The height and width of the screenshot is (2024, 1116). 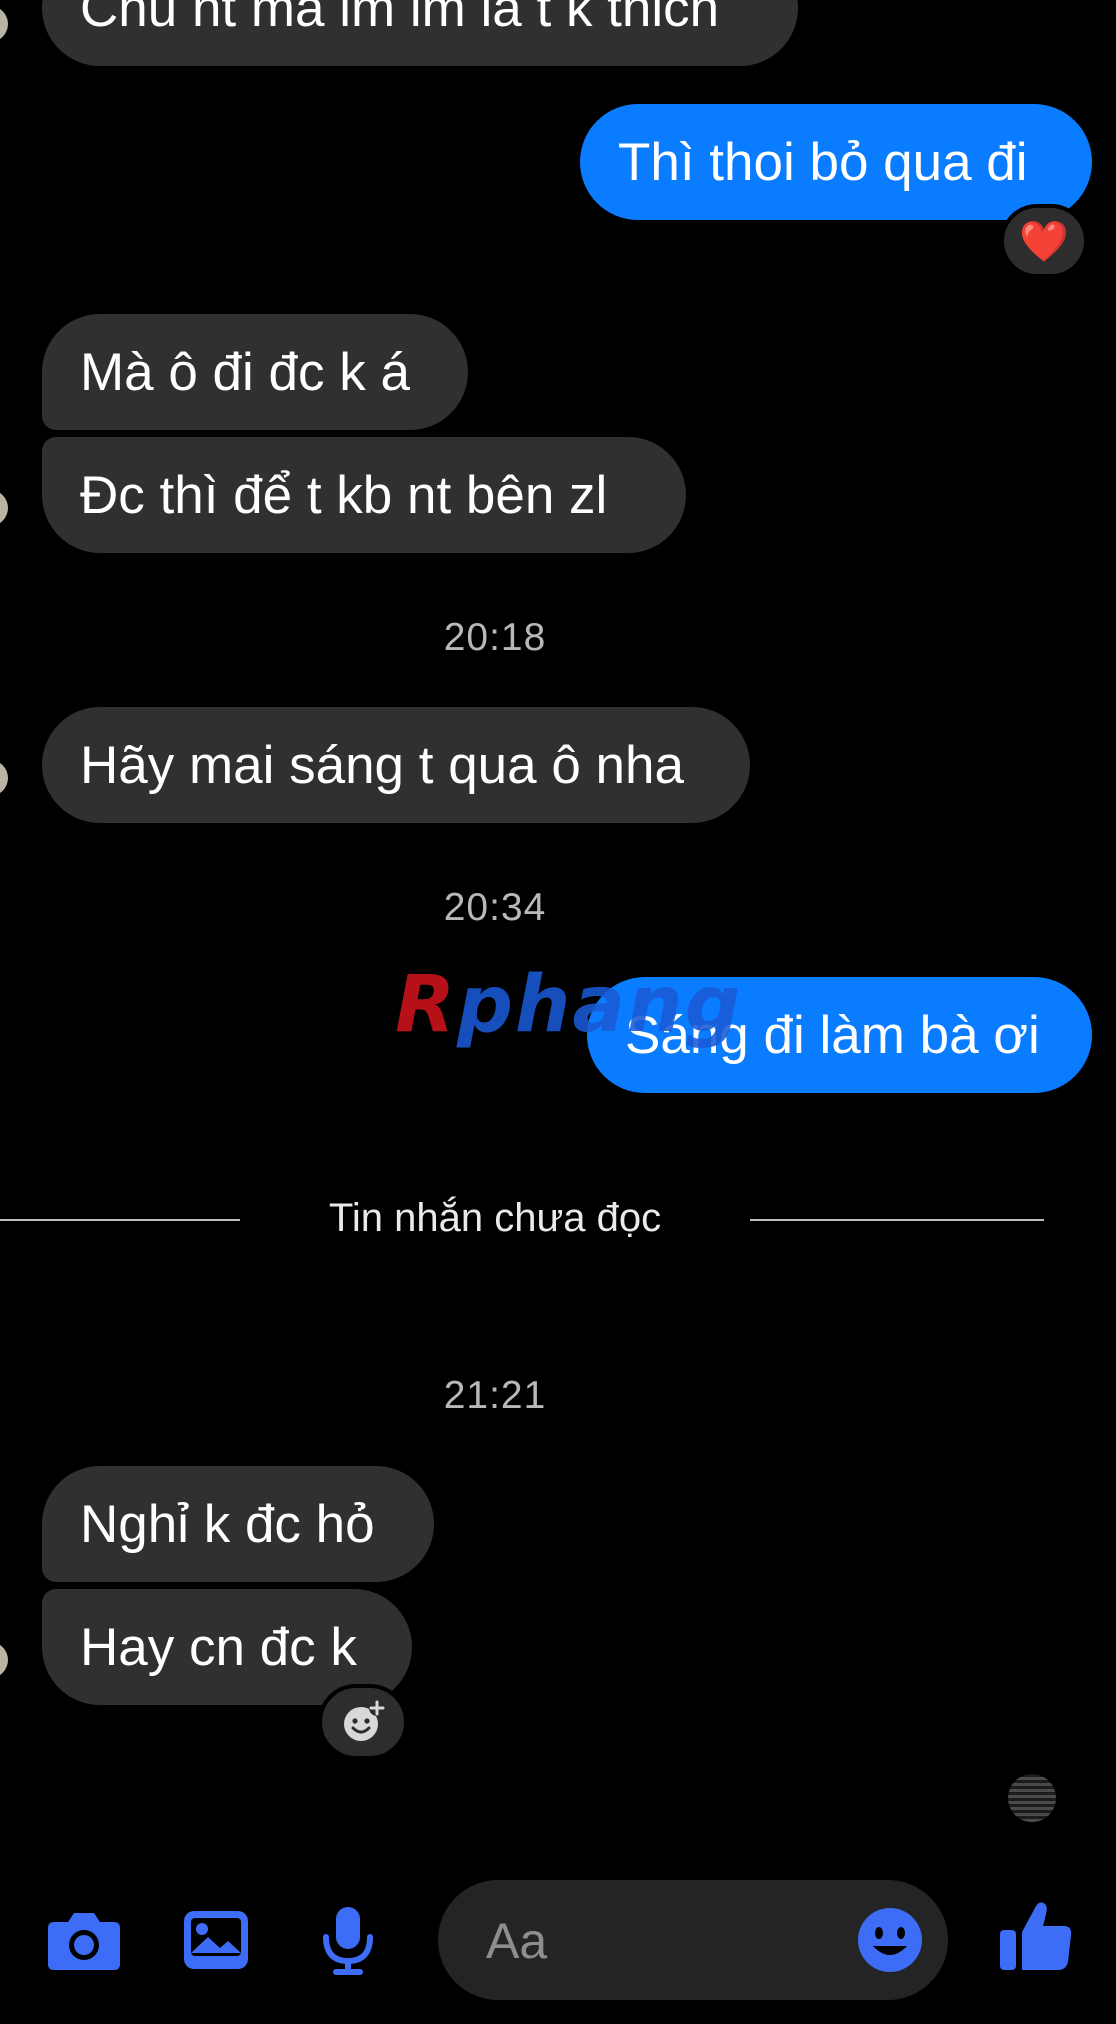 What do you see at coordinates (1032, 1798) in the screenshot?
I see `read-receipt-avatar` at bounding box center [1032, 1798].